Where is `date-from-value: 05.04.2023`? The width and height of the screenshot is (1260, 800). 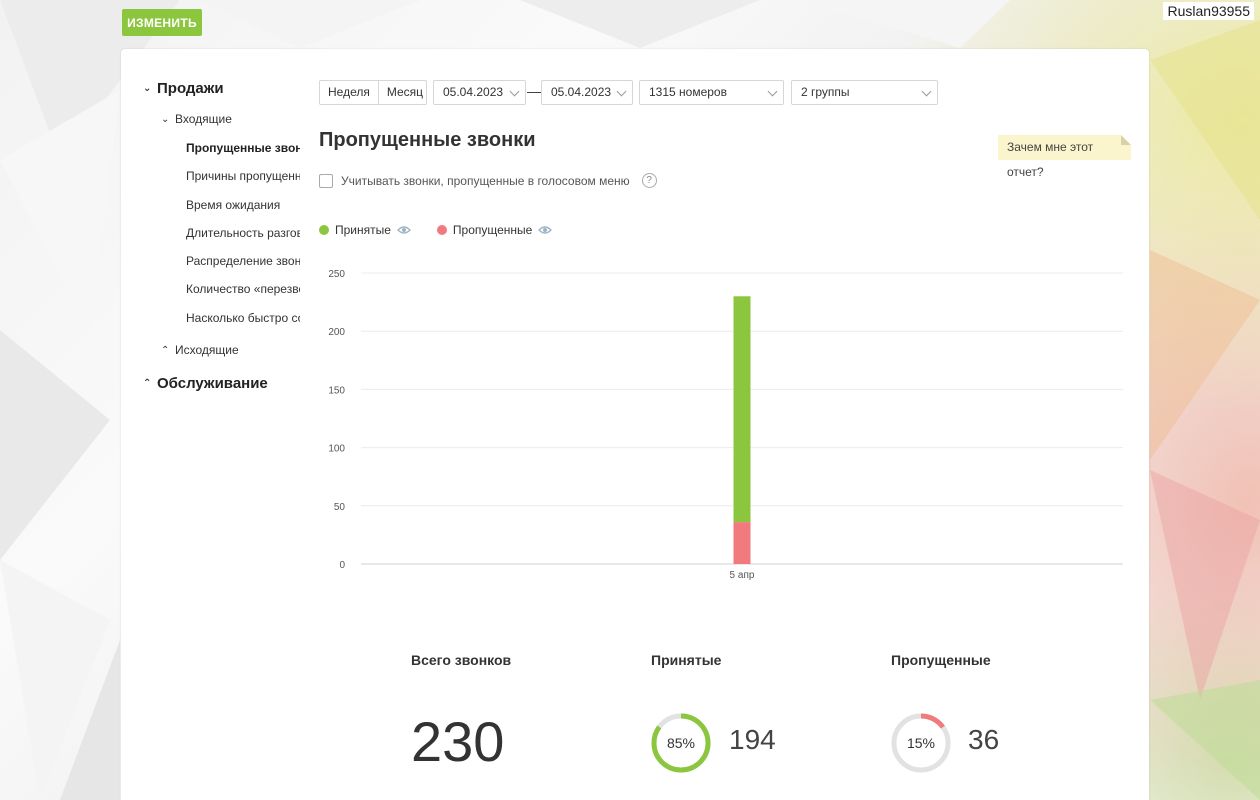 date-from-value: 05.04.2023 is located at coordinates (473, 92).